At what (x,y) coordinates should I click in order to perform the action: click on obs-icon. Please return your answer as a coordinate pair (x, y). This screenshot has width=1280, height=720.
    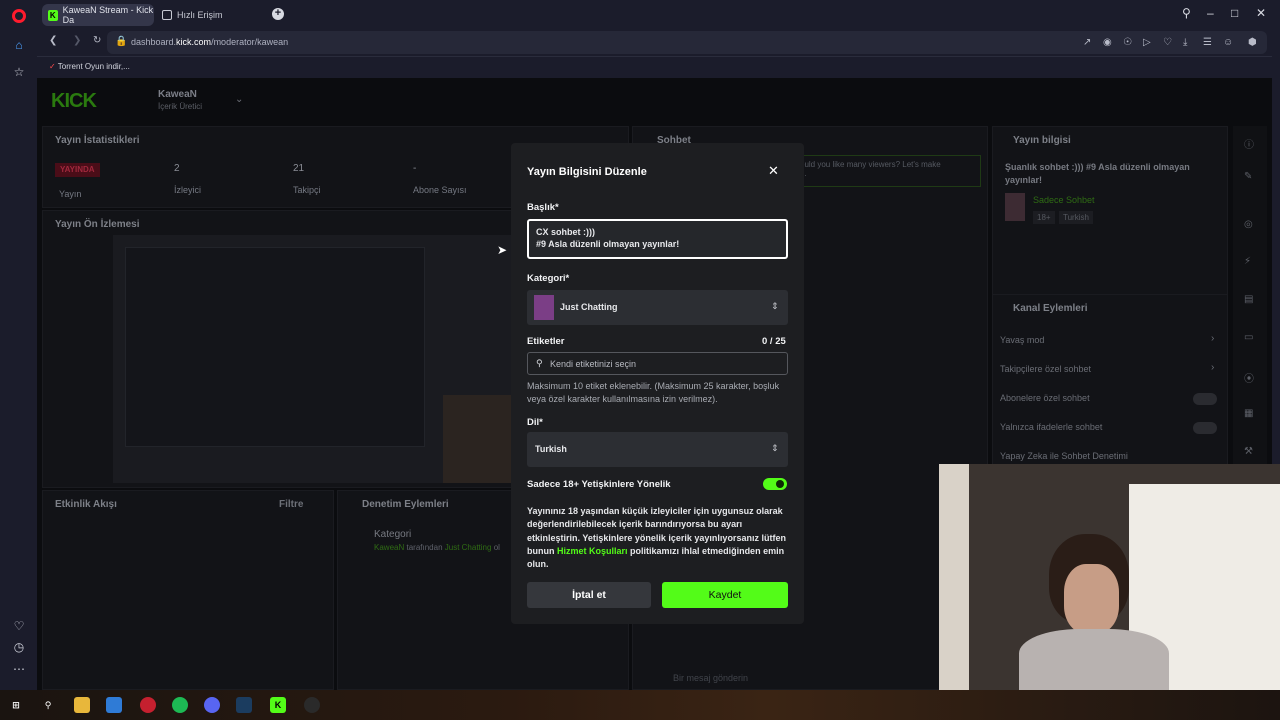
    Looking at the image, I should click on (312, 705).